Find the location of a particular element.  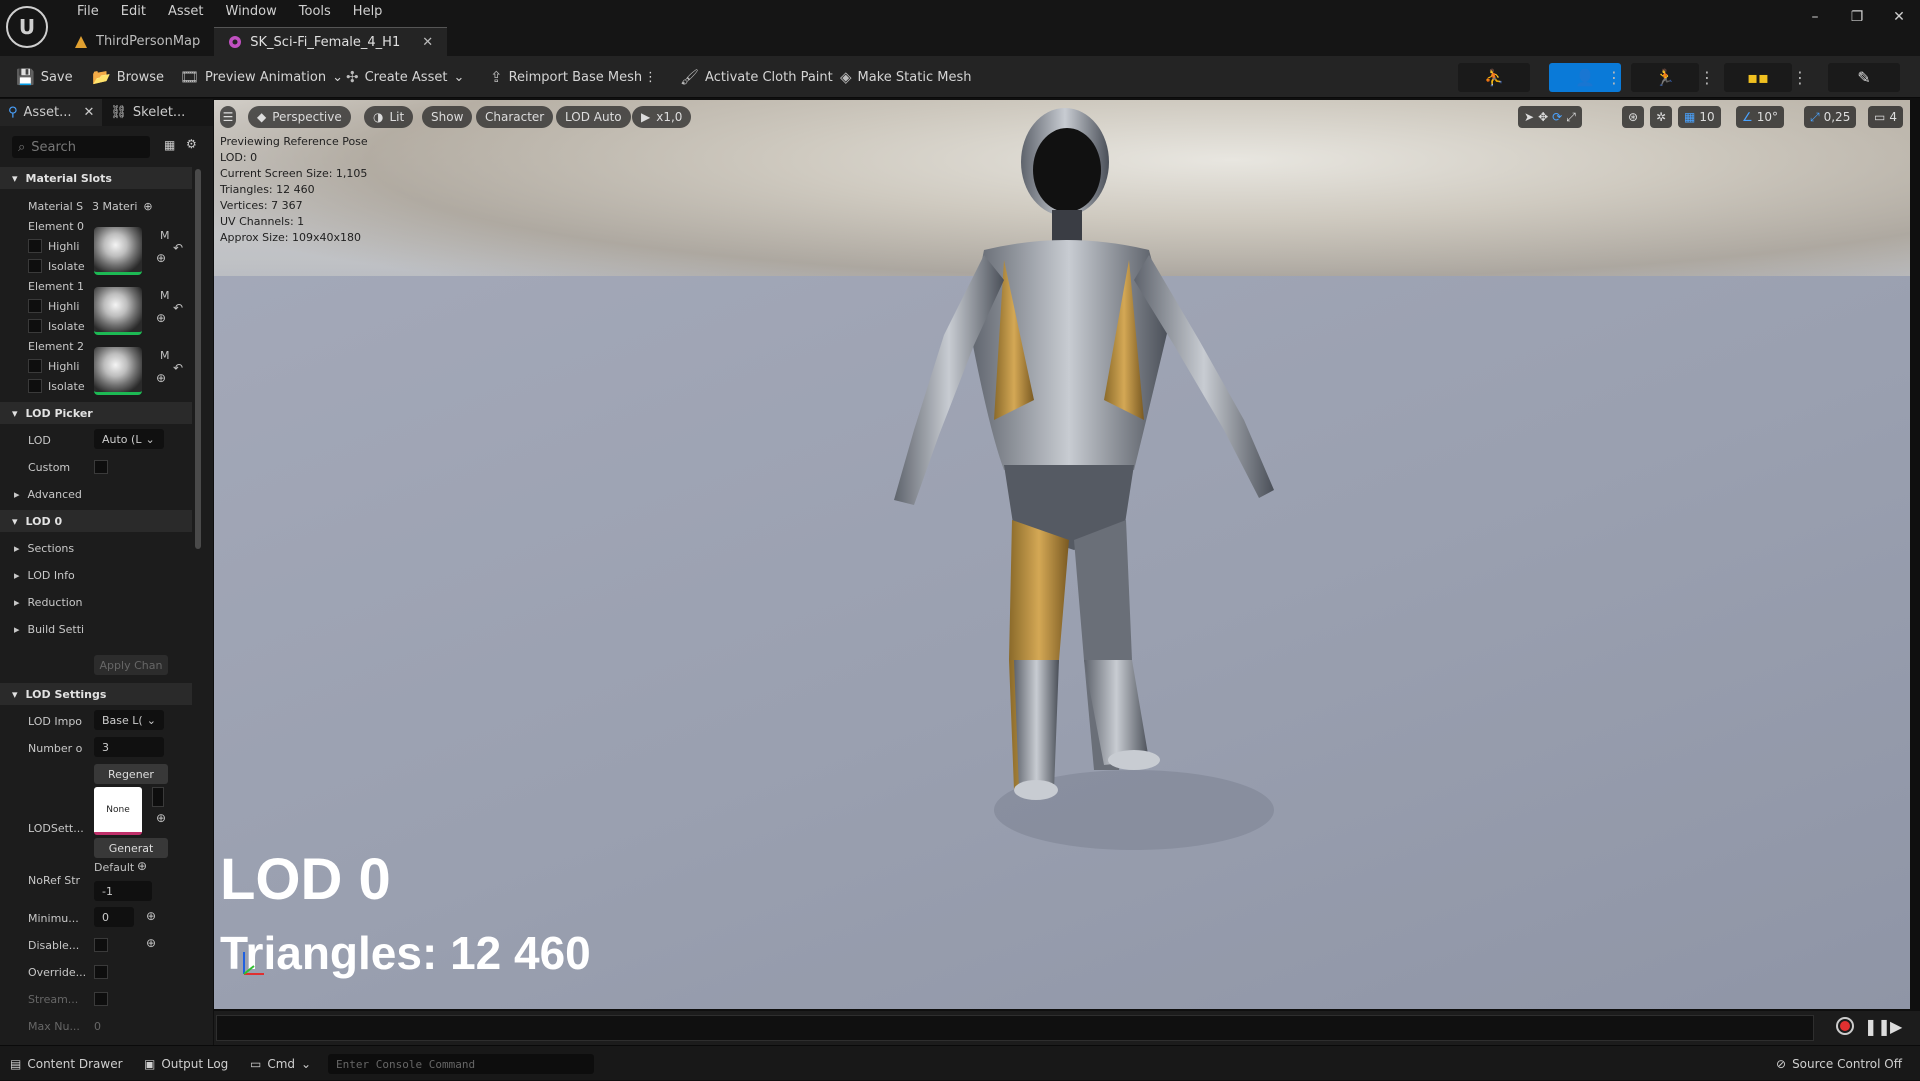

save-button: 💾 Save is located at coordinates (44, 77).